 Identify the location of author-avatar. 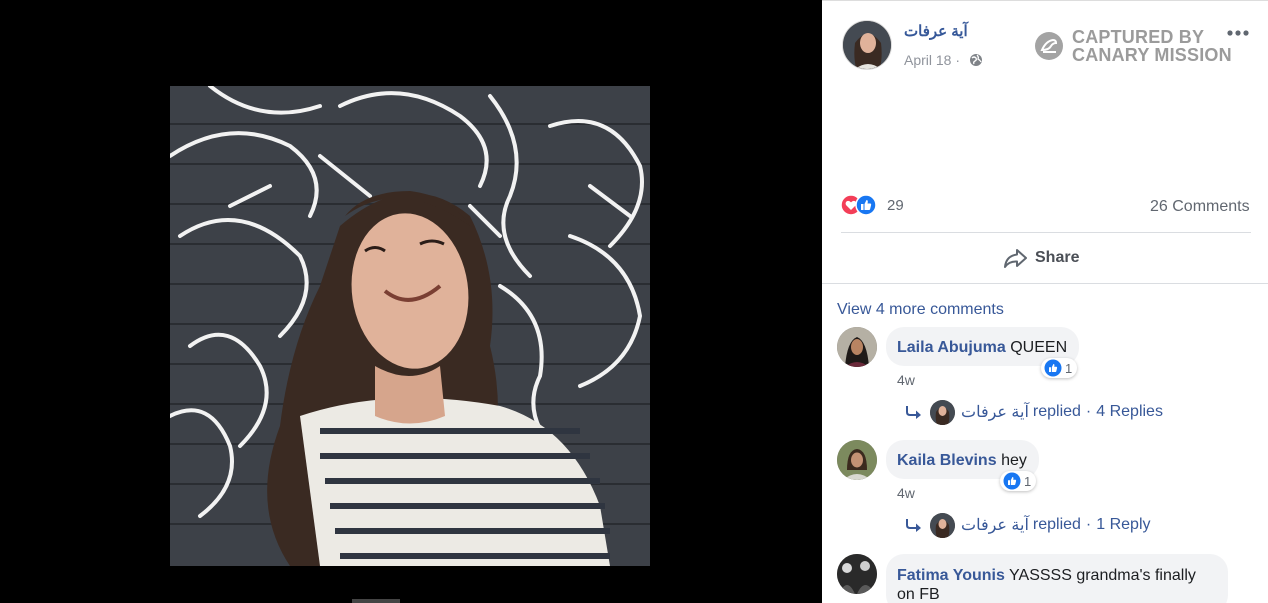
(867, 45).